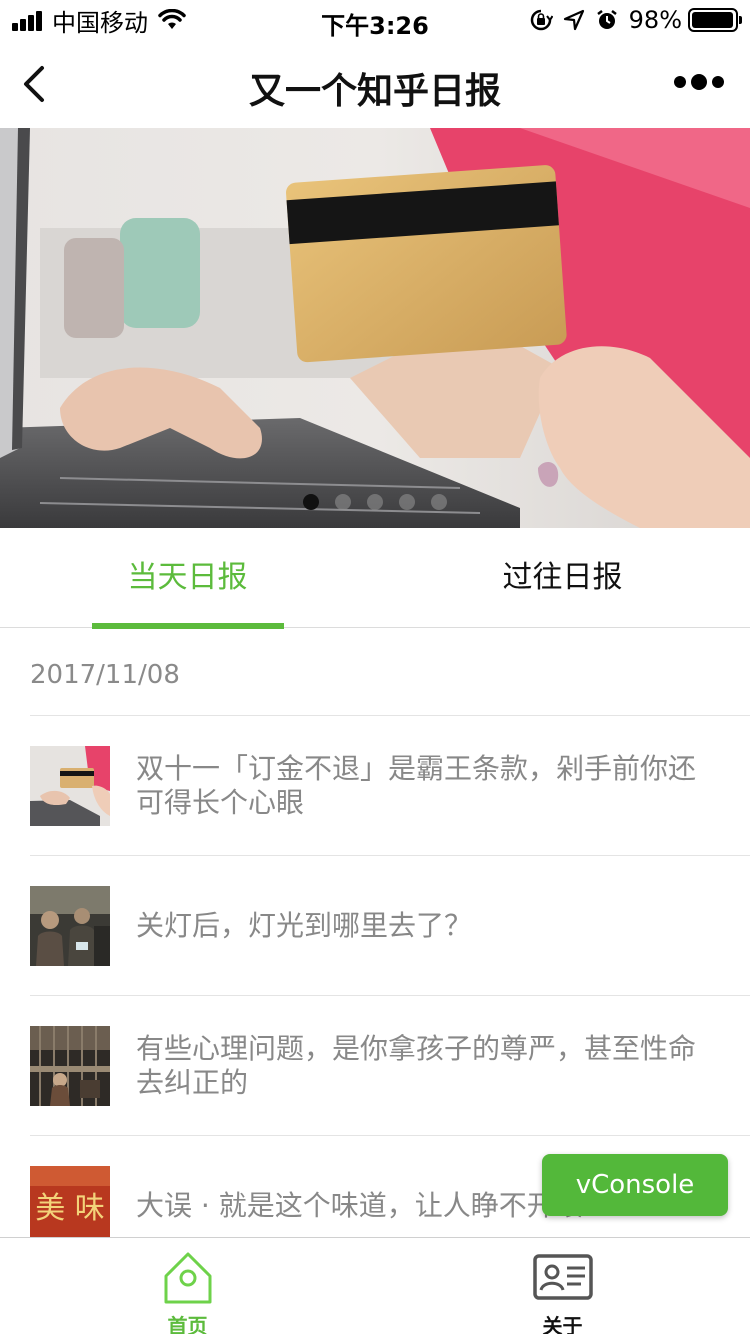  I want to click on vconsole-button: vConsole, so click(635, 1185).